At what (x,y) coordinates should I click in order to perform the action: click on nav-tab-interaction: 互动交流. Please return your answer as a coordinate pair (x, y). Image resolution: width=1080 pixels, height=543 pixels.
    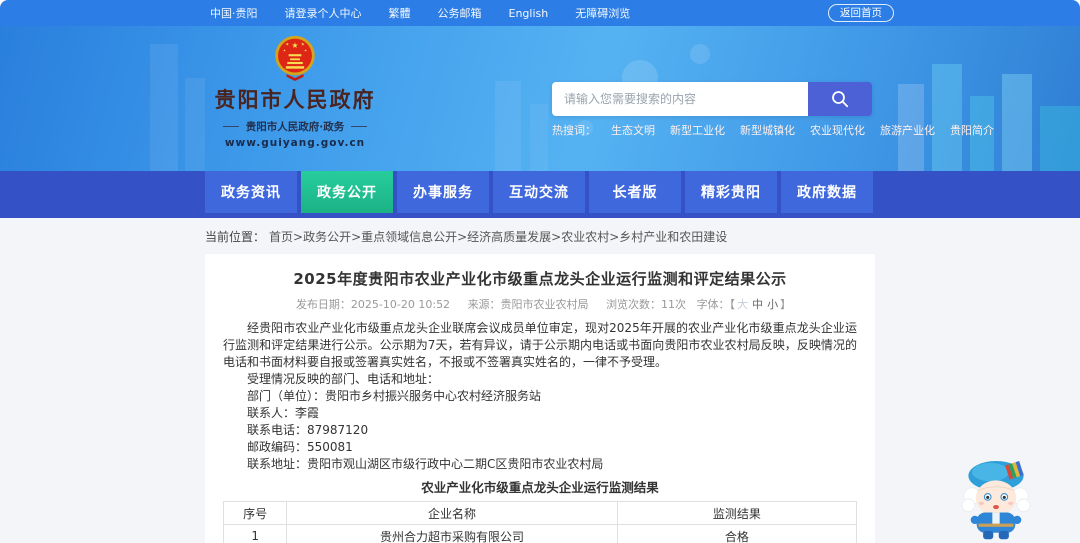
    Looking at the image, I should click on (539, 192).